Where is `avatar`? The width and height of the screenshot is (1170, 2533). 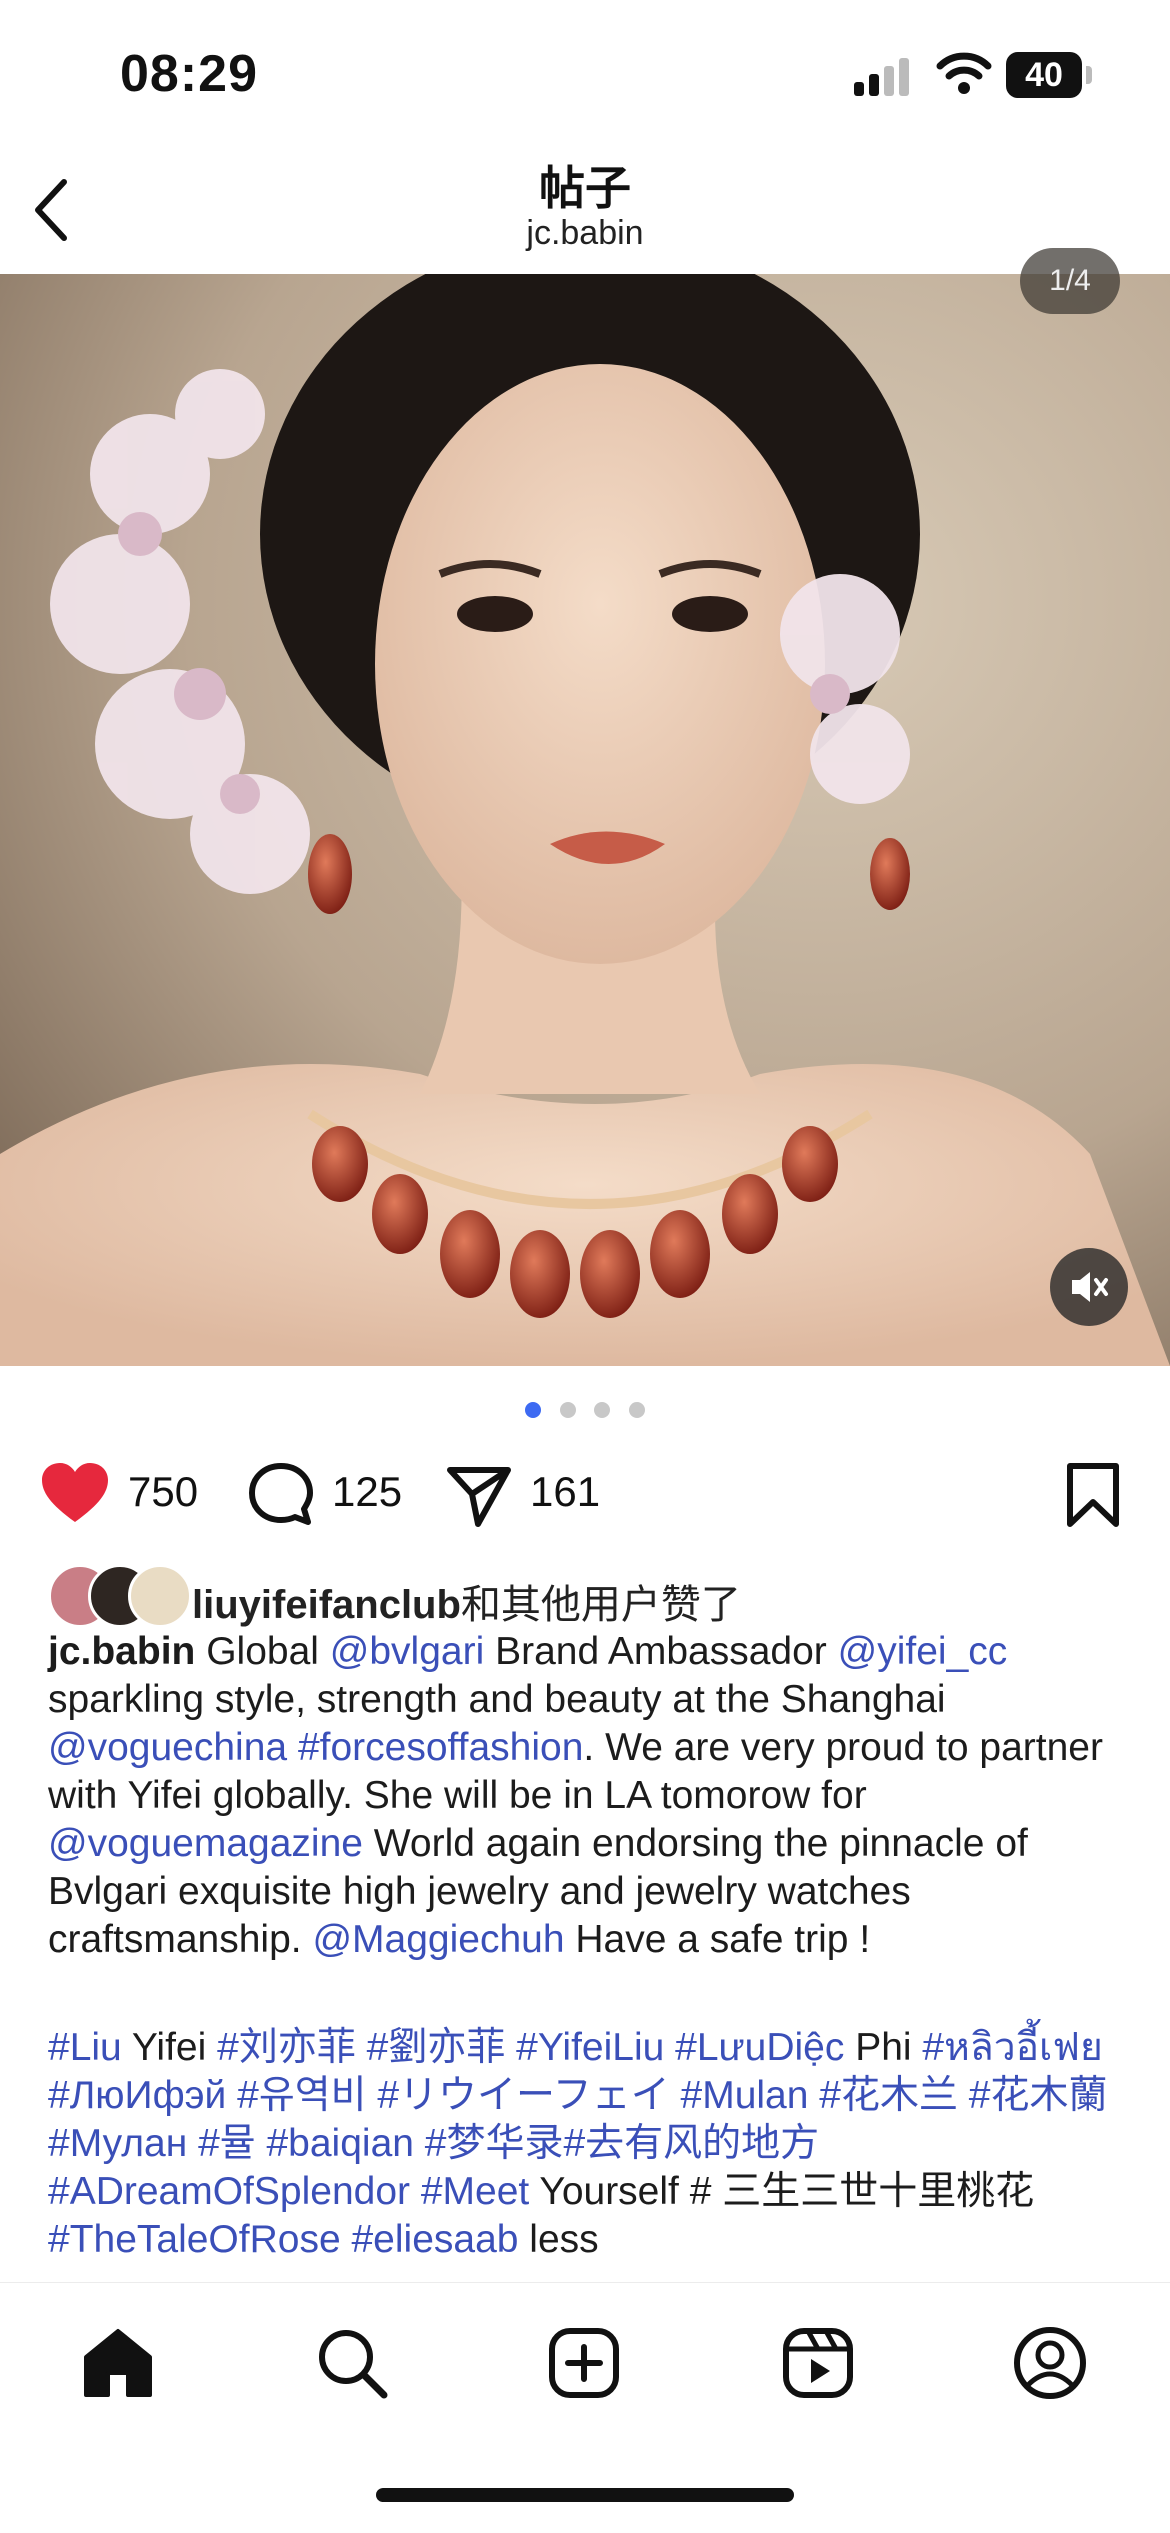 avatar is located at coordinates (160, 1596).